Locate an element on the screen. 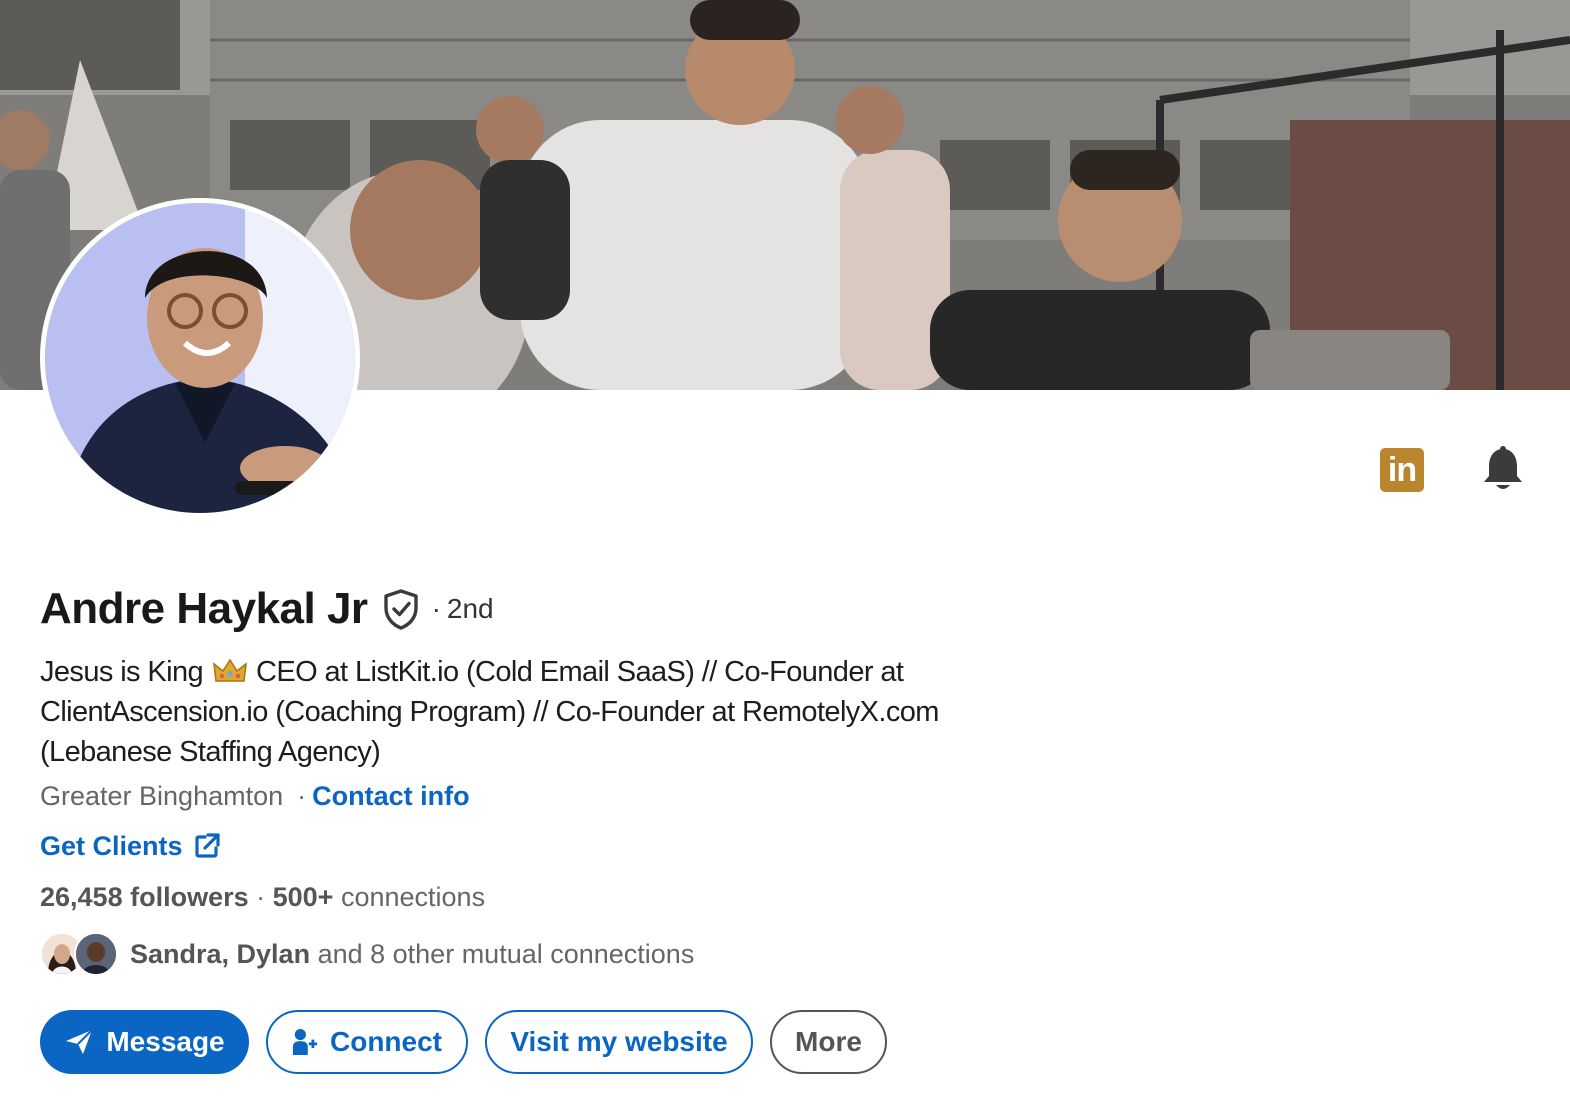  headline-start: Jesus is King is located at coordinates (122, 672).